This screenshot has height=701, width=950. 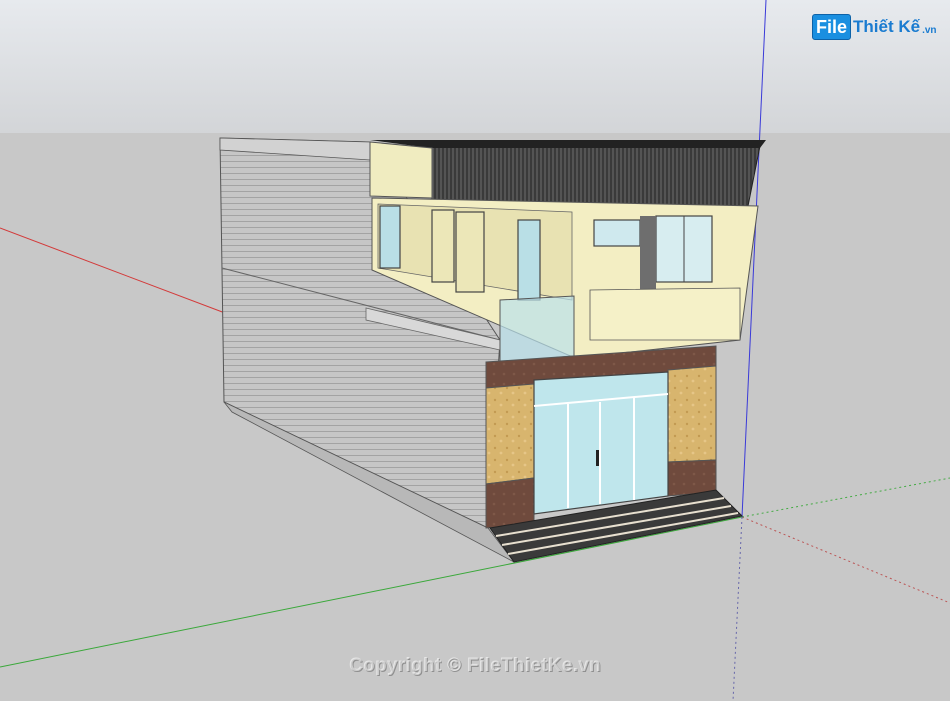 What do you see at coordinates (510, 503) in the screenshot?
I see `brick-base-left` at bounding box center [510, 503].